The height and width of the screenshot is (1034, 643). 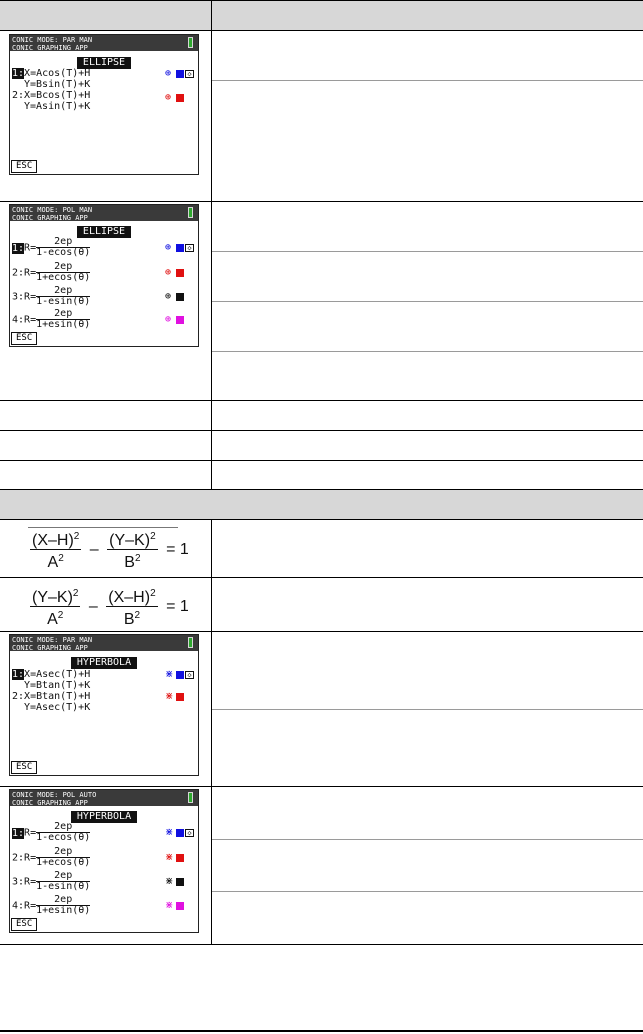 I want to click on hyperbola-vertical-formula: (Y–K)2 A2 – (X–H)2 B2 = 1, so click(x=111, y=606).